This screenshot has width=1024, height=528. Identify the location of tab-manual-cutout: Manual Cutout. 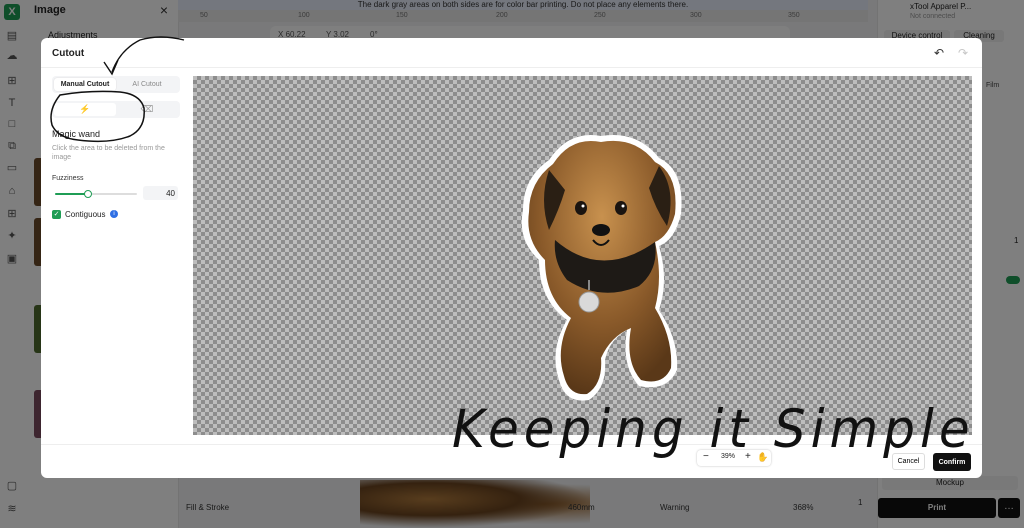
(85, 84).